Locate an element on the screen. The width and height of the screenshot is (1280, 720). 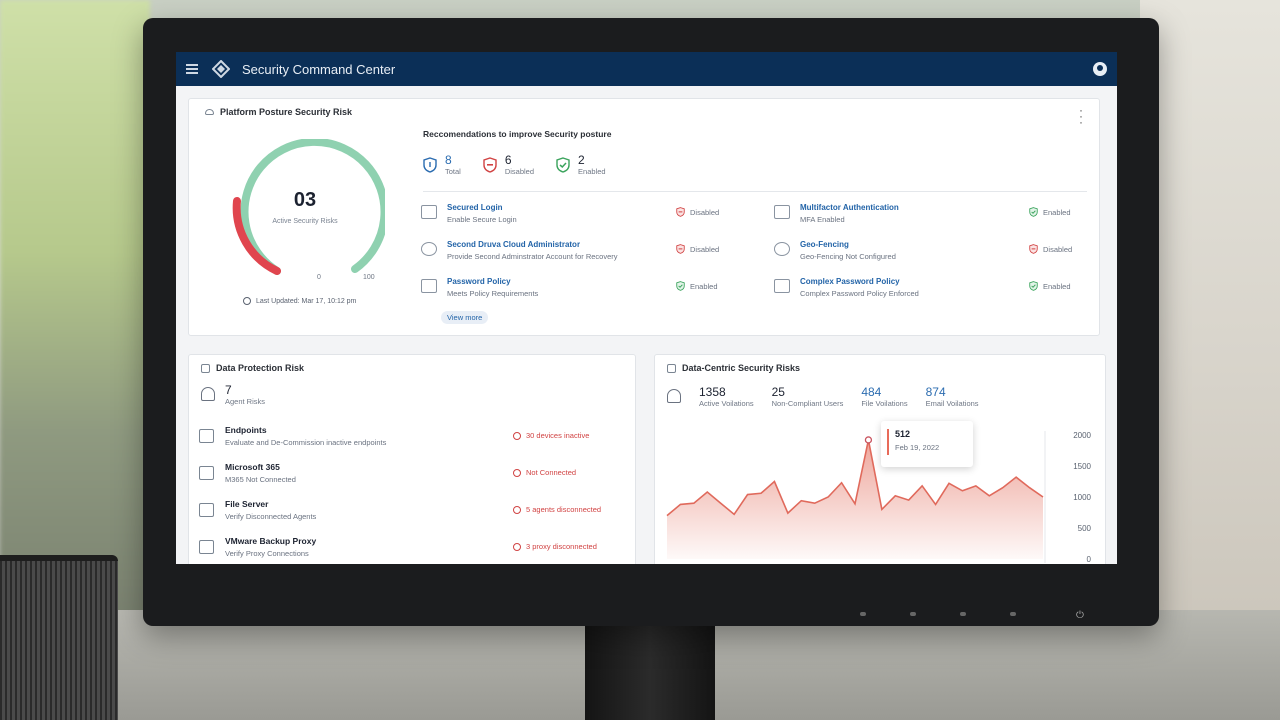
rec-desc: Meets Policy Requirements is located at coordinates (493, 293).